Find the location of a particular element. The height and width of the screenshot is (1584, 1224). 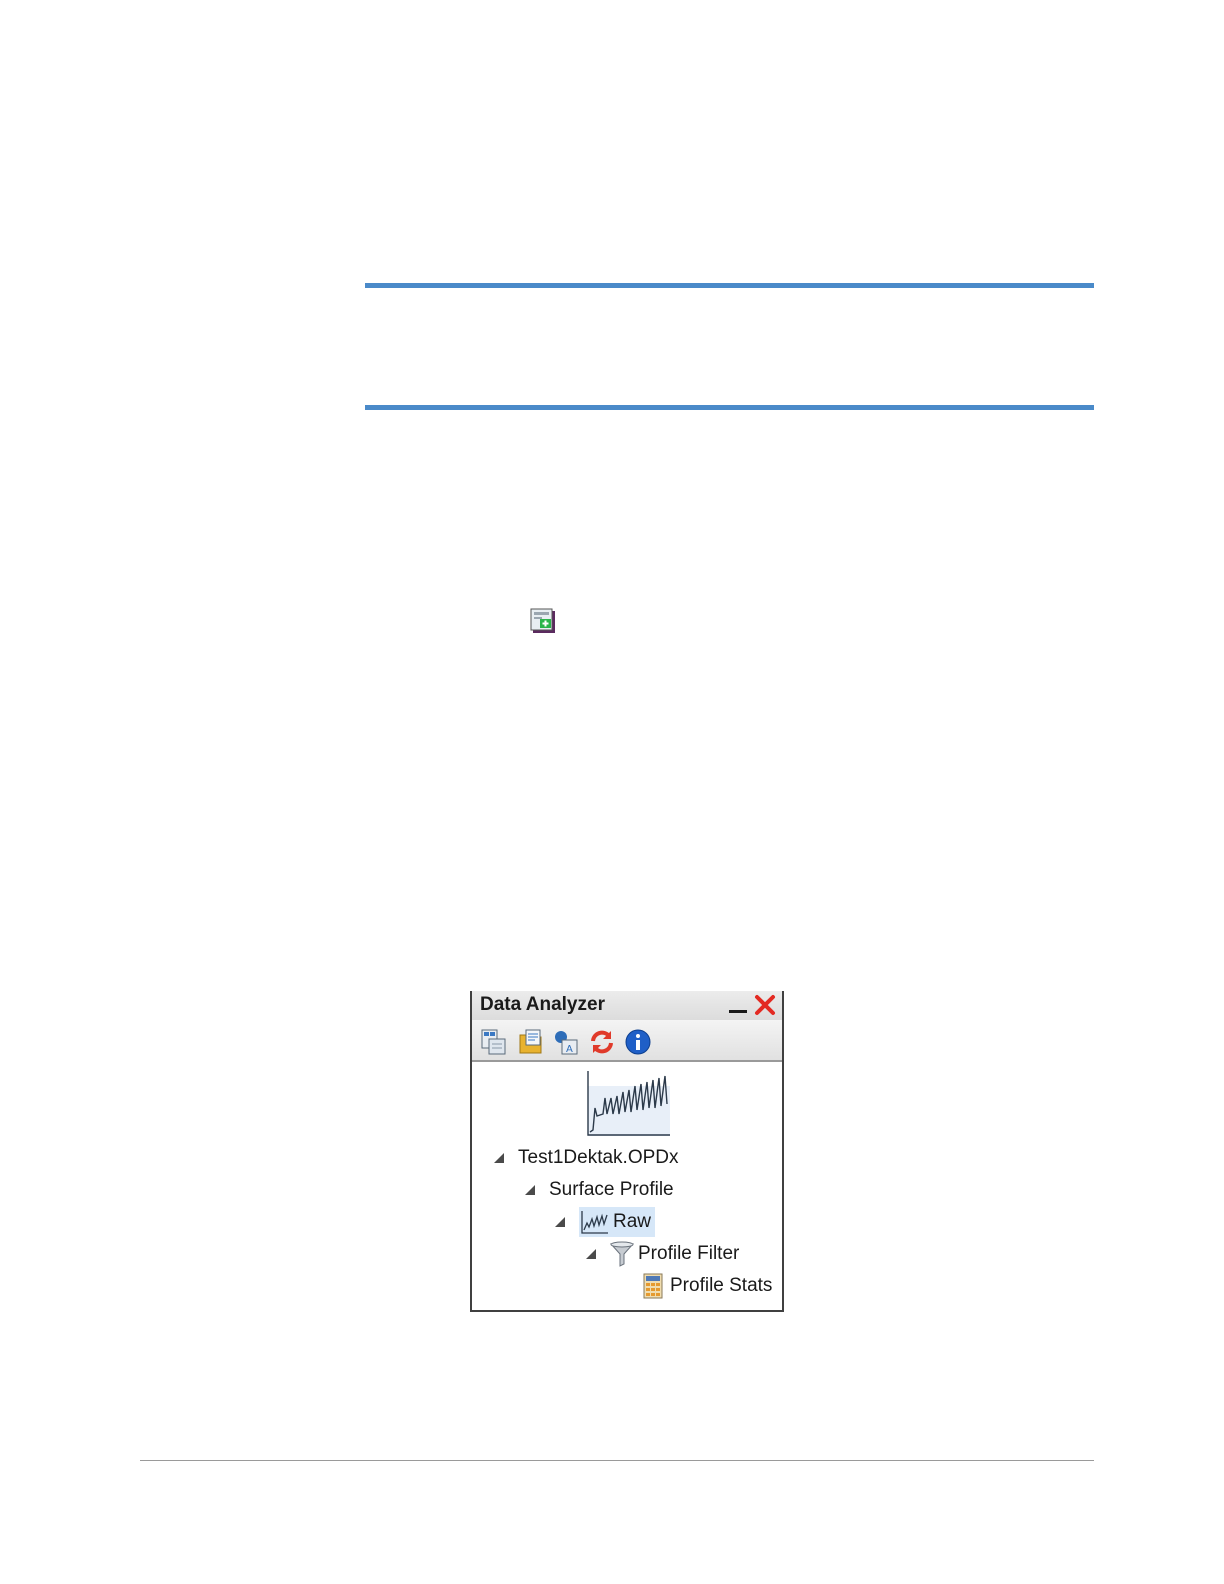

tree-node-label: Profile Stats is located at coordinates (721, 1285).